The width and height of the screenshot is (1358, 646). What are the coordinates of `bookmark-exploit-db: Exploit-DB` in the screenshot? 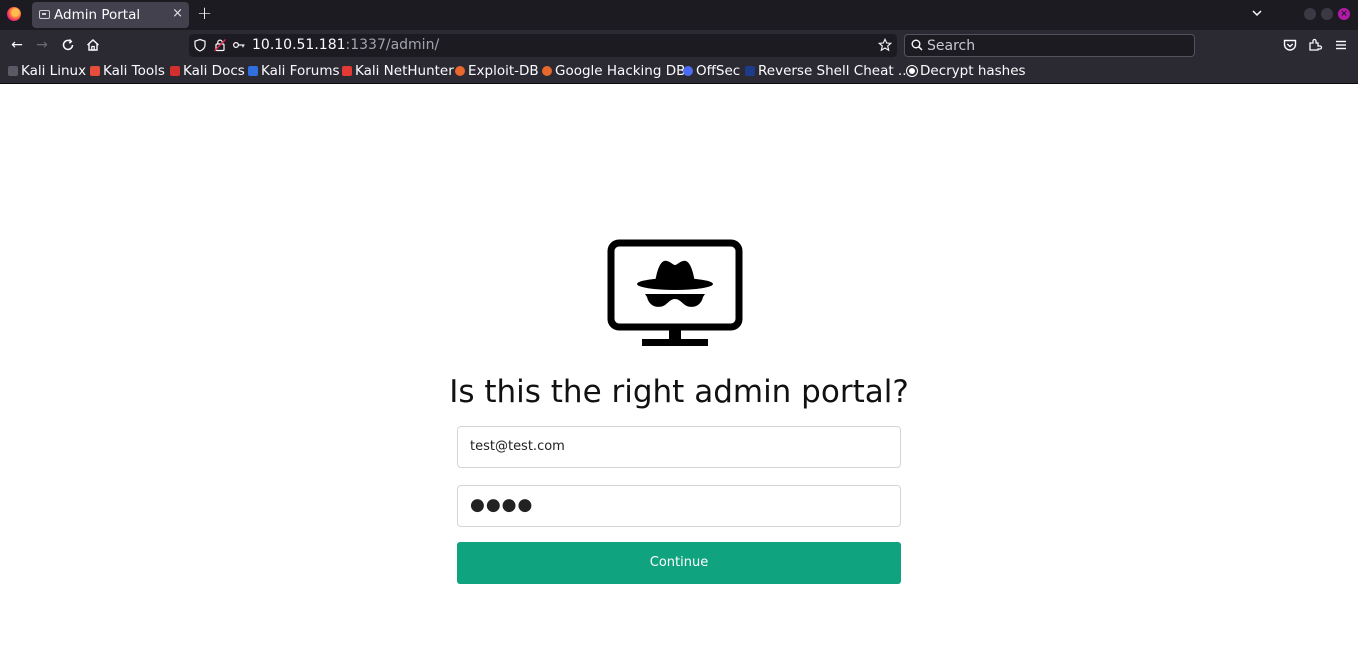 It's located at (497, 71).